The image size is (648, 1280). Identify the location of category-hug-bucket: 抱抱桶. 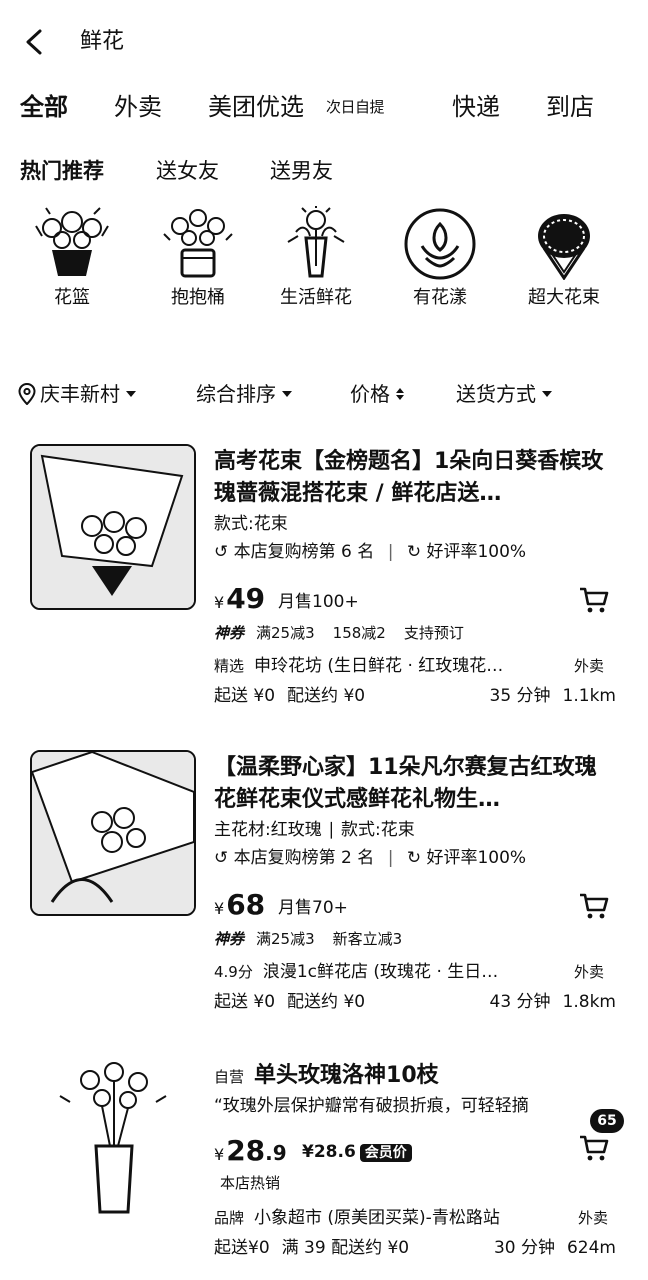
(198, 258).